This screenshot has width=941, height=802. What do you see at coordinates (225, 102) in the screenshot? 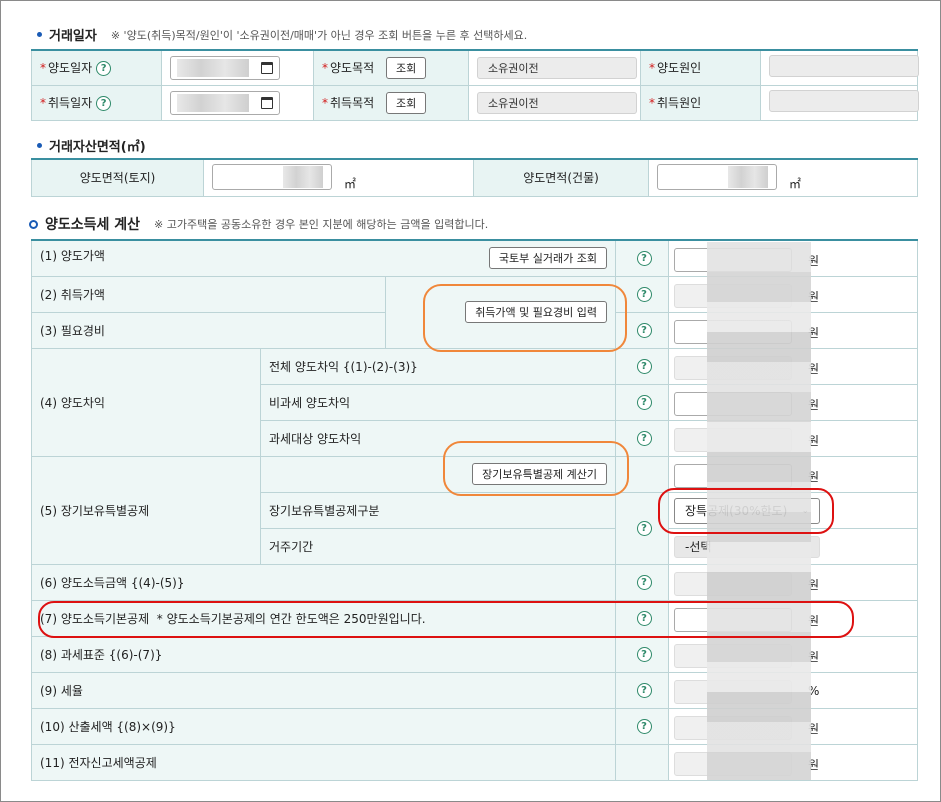
I see `acquisition-date-input` at bounding box center [225, 102].